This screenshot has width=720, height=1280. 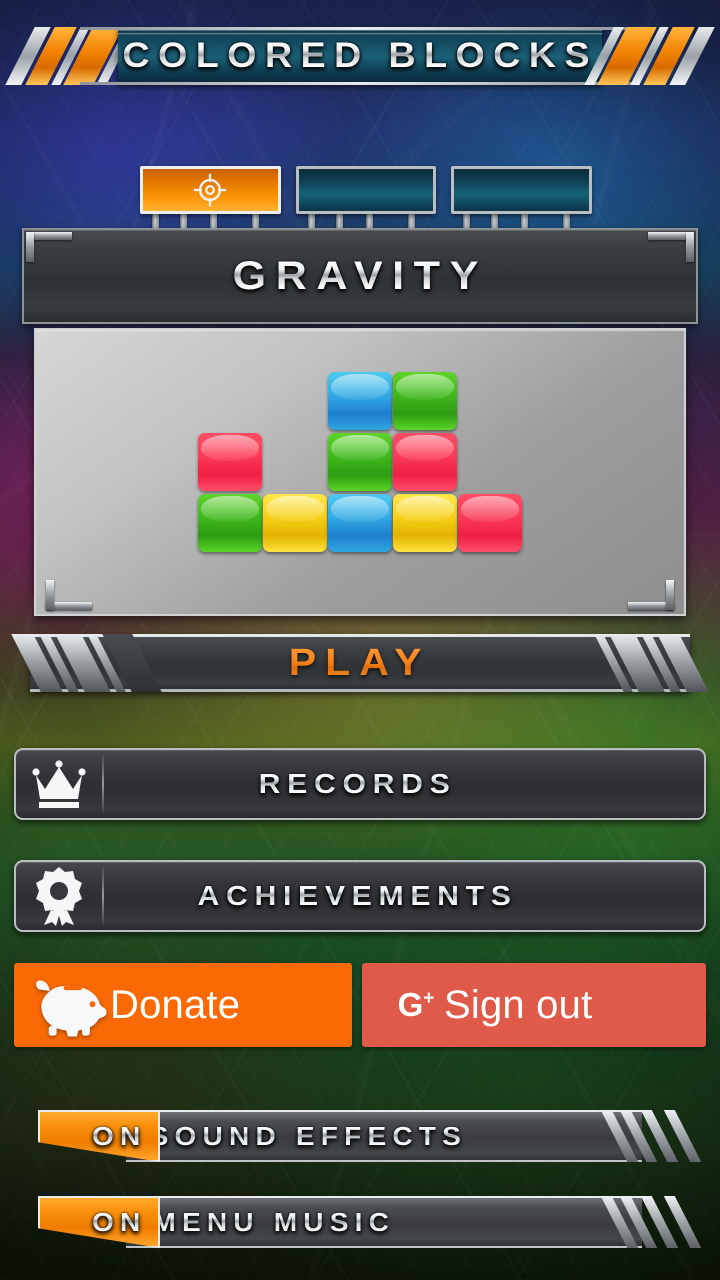 I want to click on target-icon, so click(x=210, y=190).